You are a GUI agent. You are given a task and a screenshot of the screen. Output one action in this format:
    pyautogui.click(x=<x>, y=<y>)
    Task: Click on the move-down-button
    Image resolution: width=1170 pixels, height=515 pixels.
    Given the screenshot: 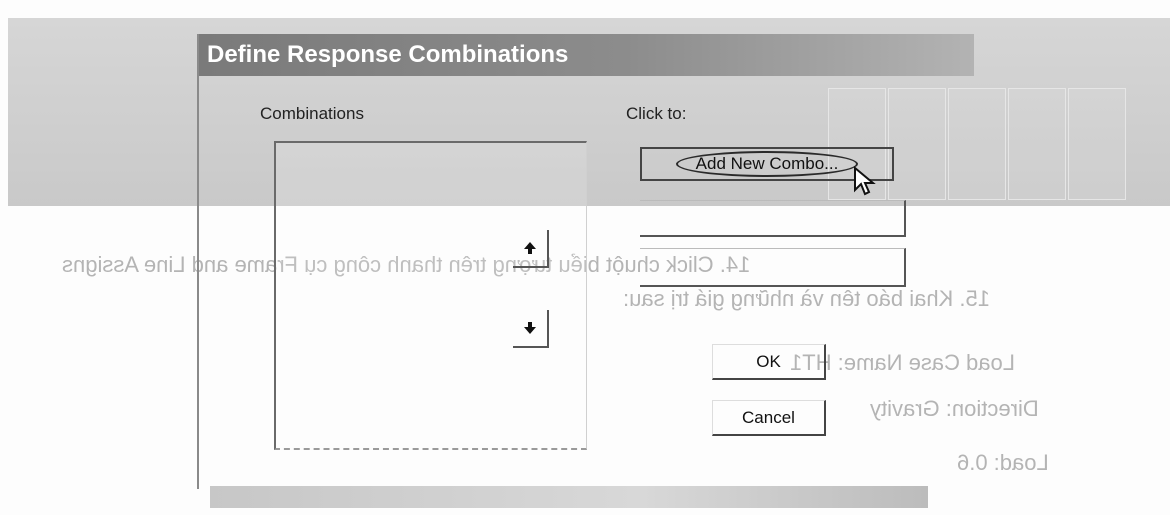 What is the action you would take?
    pyautogui.click(x=531, y=329)
    